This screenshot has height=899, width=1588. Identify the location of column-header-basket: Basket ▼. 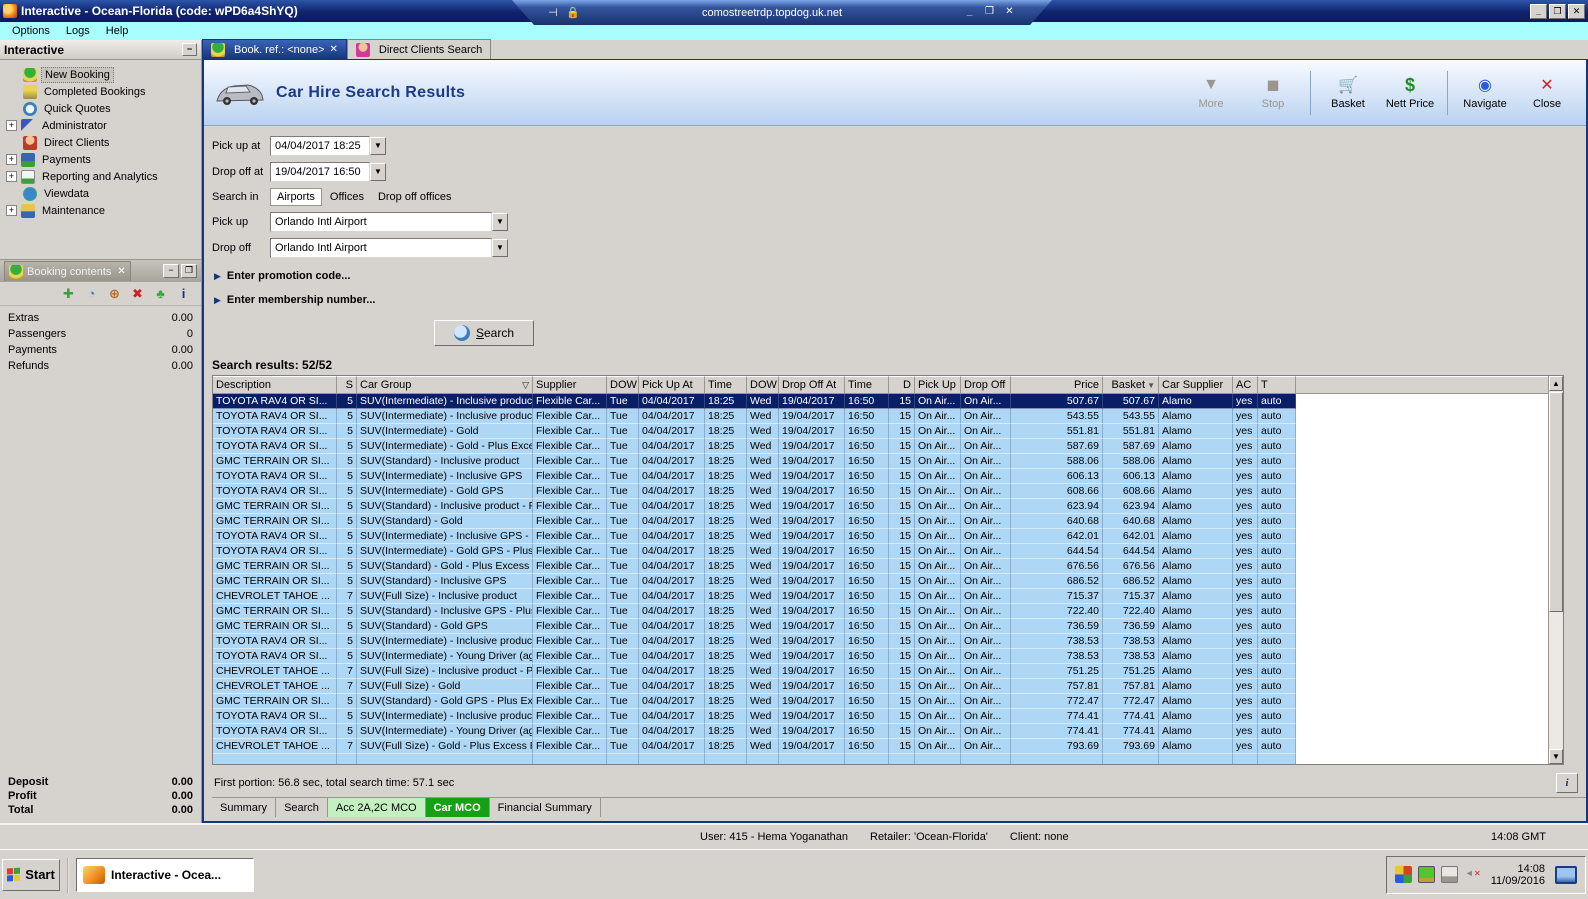
(1131, 385).